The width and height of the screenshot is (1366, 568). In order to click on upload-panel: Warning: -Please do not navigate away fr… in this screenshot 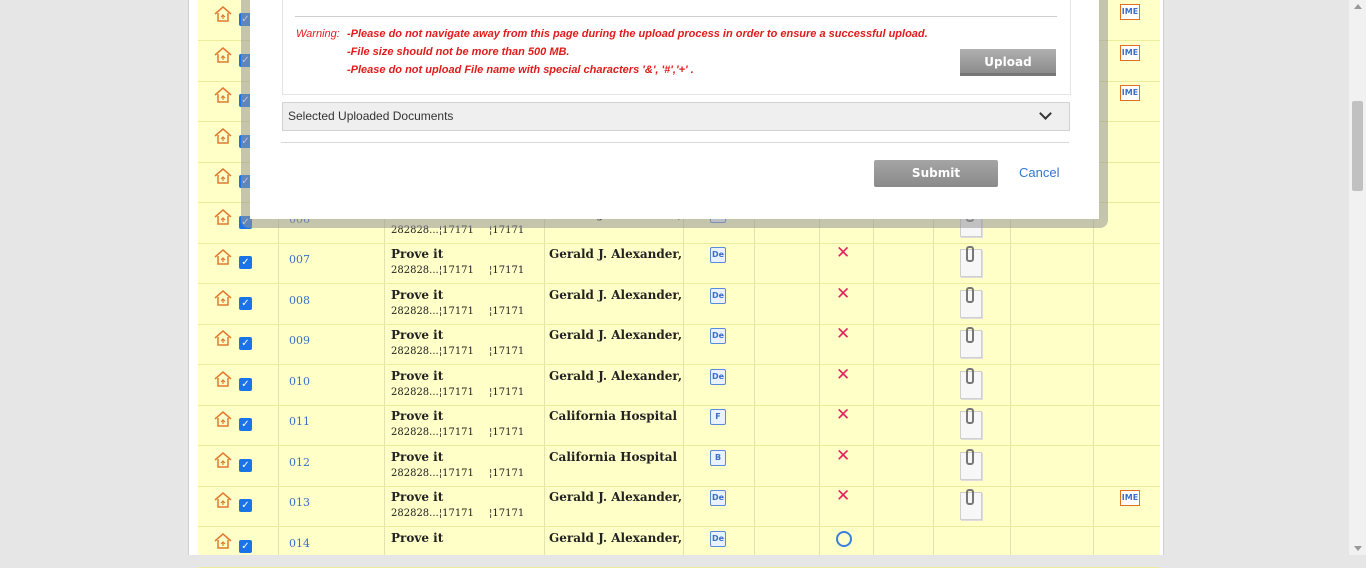, I will do `click(676, 47)`.